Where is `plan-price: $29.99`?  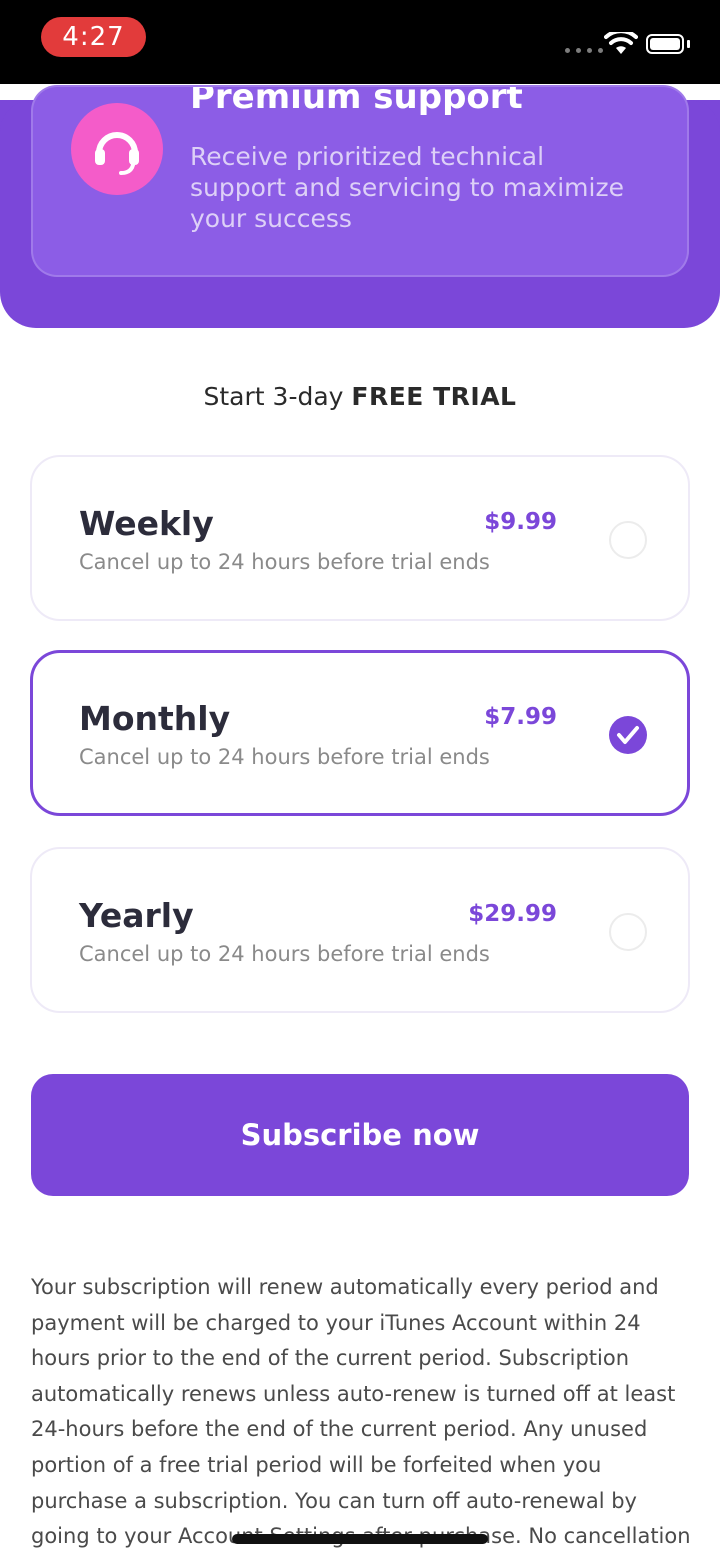
plan-price: $29.99 is located at coordinates (512, 914).